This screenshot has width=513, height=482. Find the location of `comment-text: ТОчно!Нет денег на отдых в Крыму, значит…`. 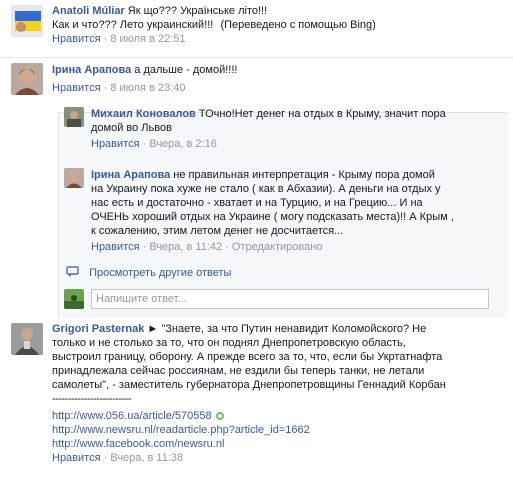

comment-text: ТОчно!Нет денег на отдых в Крыму, значит… is located at coordinates (322, 114).